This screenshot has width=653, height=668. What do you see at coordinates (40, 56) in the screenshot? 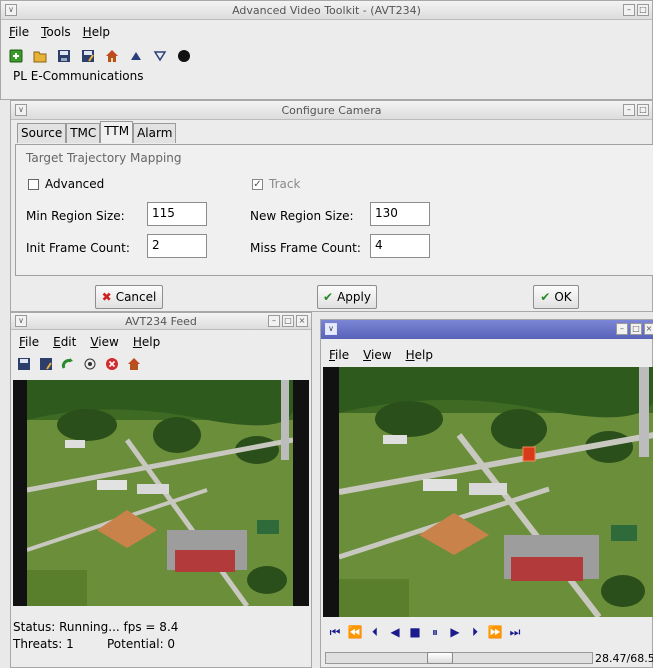
I see `open-folder-icon` at bounding box center [40, 56].